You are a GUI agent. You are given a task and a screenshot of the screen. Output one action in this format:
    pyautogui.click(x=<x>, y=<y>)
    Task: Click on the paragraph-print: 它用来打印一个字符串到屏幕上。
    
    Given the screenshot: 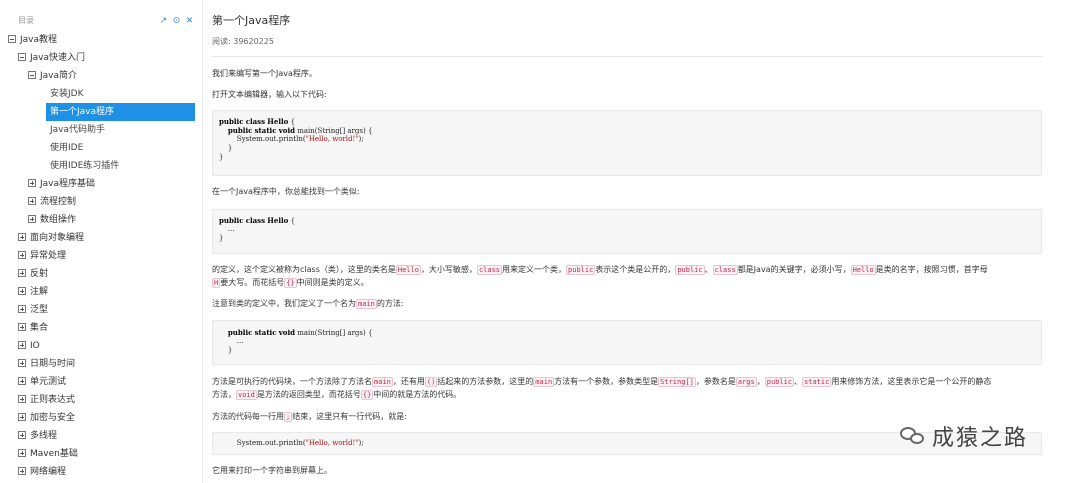 What is the action you would take?
    pyautogui.click(x=272, y=470)
    